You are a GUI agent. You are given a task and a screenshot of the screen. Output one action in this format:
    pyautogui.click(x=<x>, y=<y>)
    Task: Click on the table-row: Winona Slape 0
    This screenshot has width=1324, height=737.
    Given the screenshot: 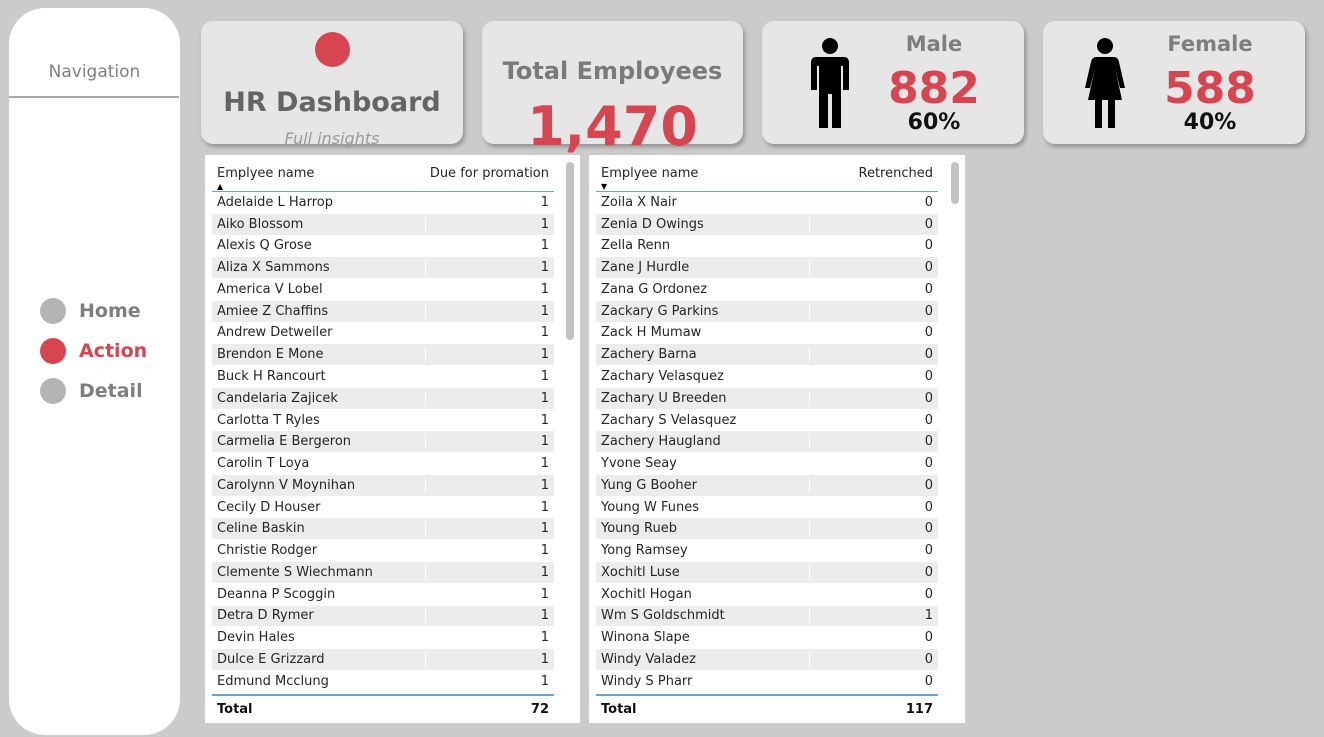 What is the action you would take?
    pyautogui.click(x=767, y=638)
    